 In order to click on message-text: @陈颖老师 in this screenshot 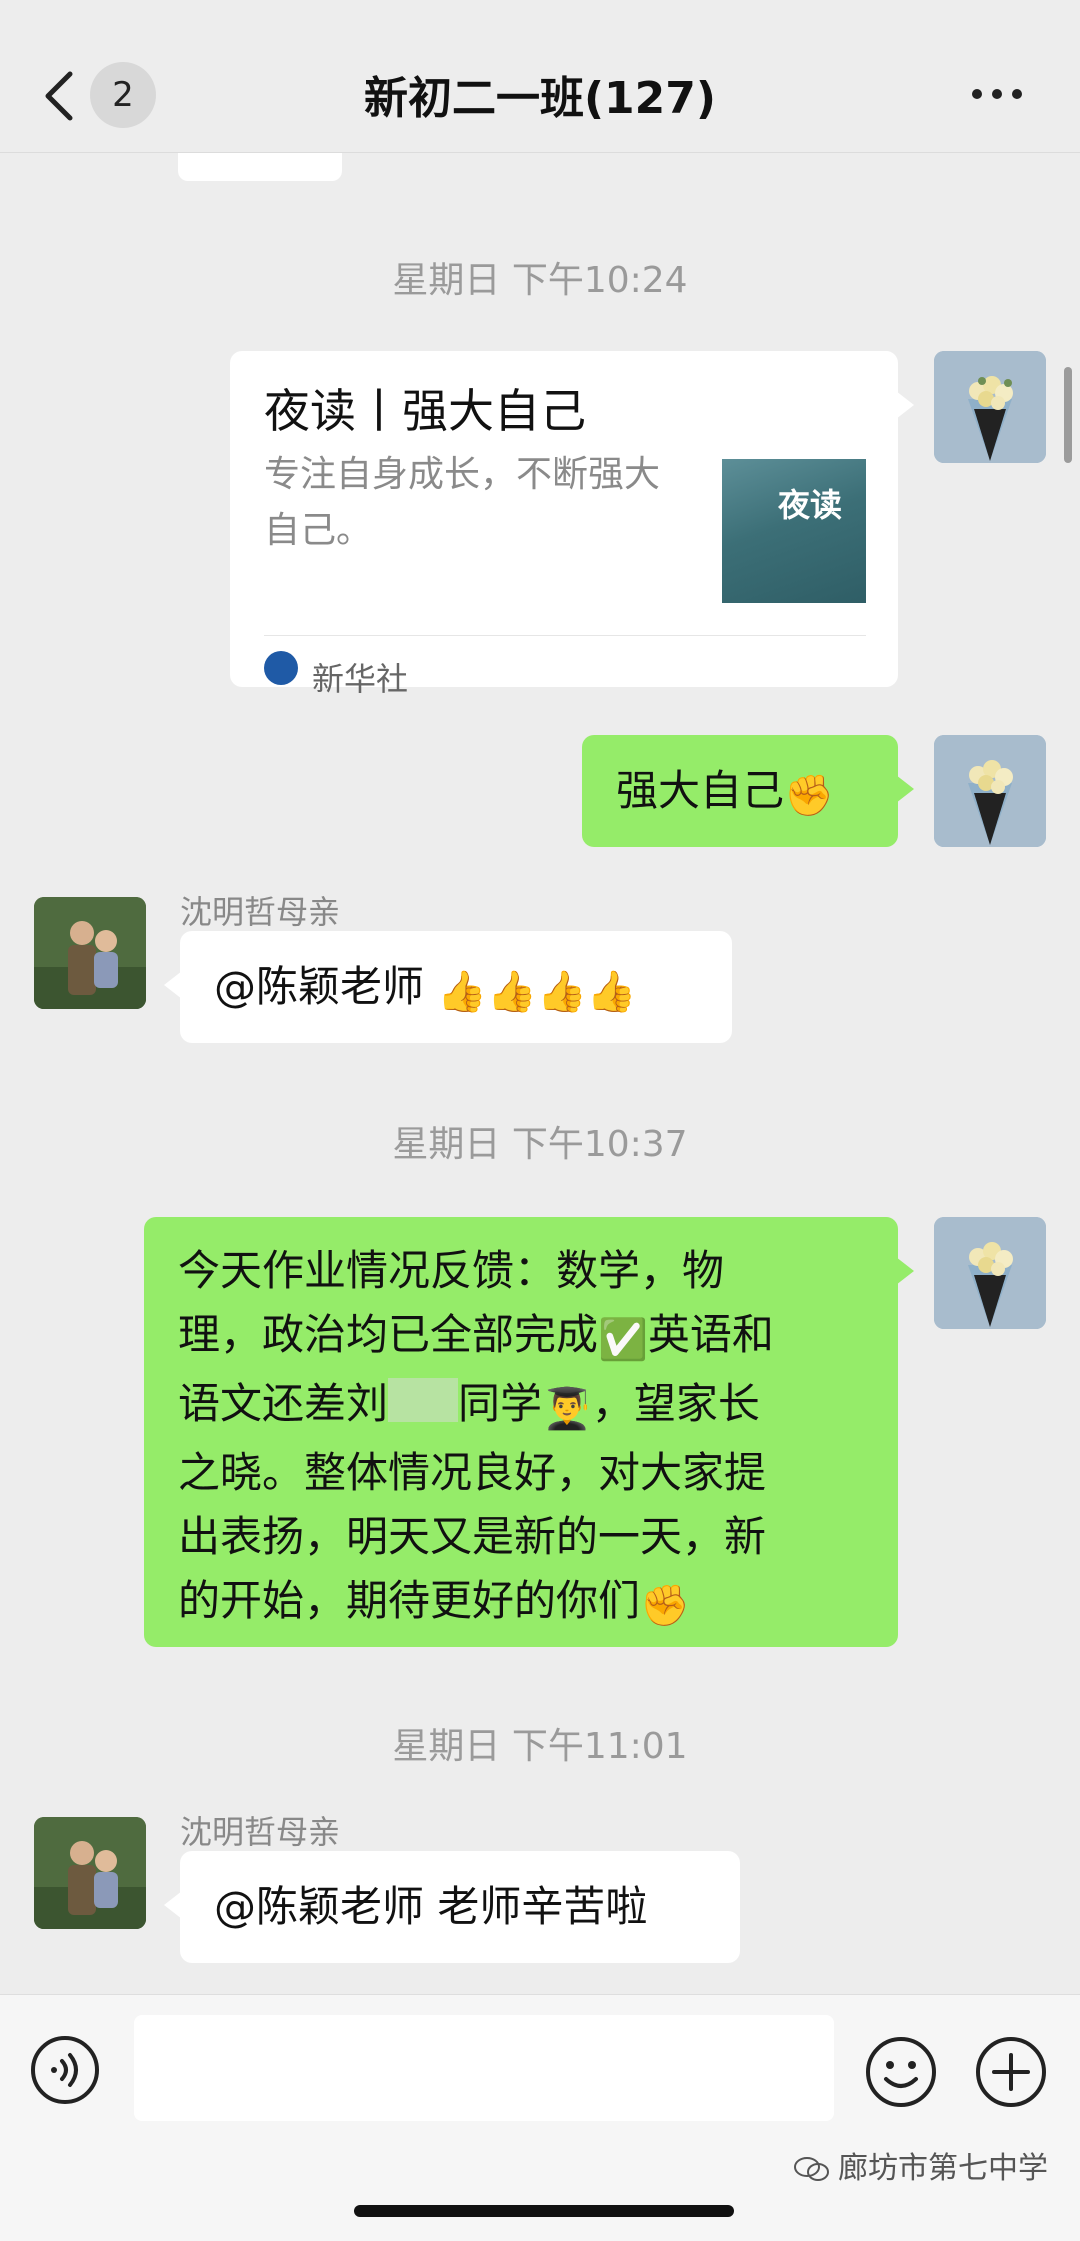, I will do `click(326, 986)`.